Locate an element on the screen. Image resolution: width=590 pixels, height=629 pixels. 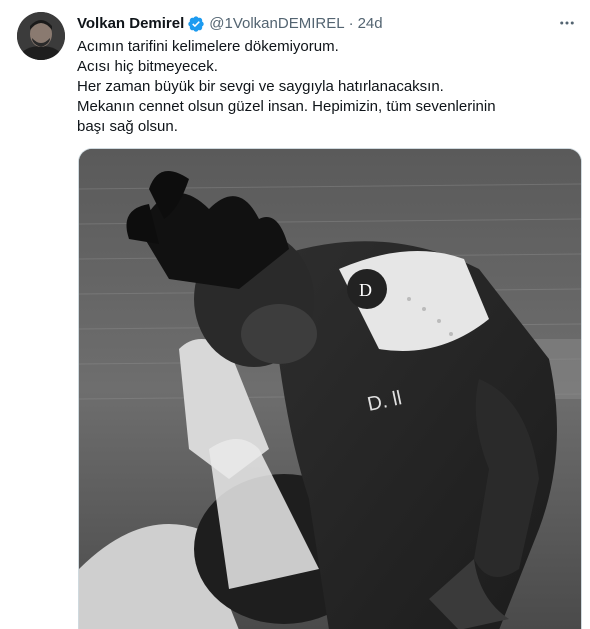
jersey-badge: D is located at coordinates (365, 290).